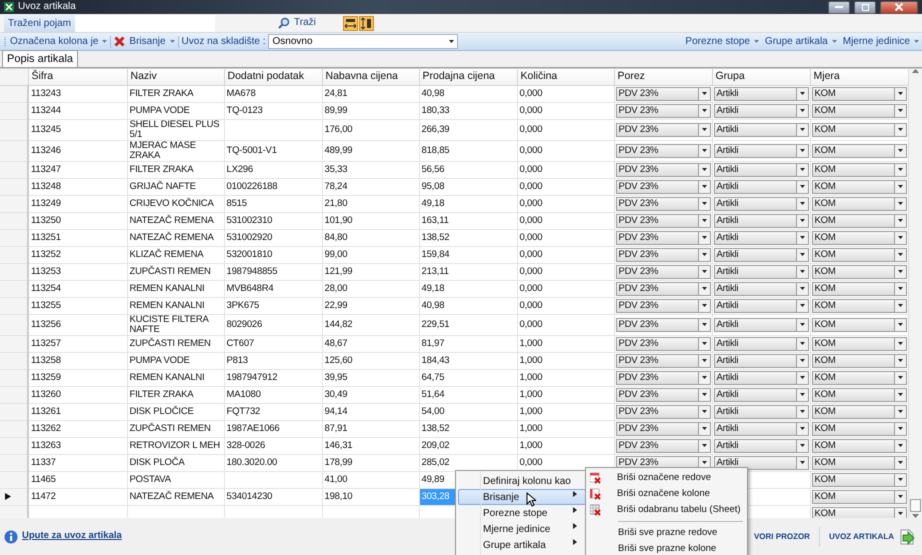  What do you see at coordinates (72, 536) in the screenshot?
I see `help-link: Upute za uvoz artikala` at bounding box center [72, 536].